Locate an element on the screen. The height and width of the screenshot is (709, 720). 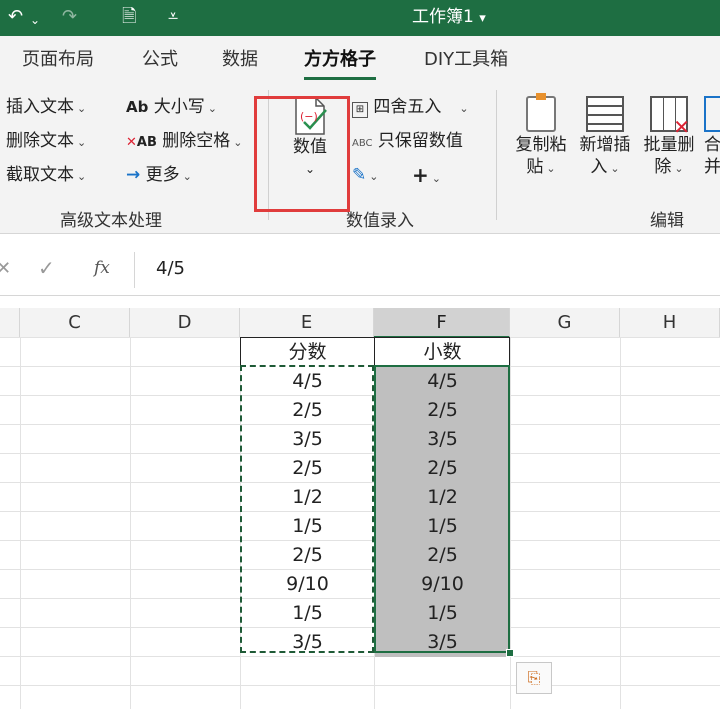
insert-rows-button: 新增插 入 ⌄ is located at coordinates (605, 138).